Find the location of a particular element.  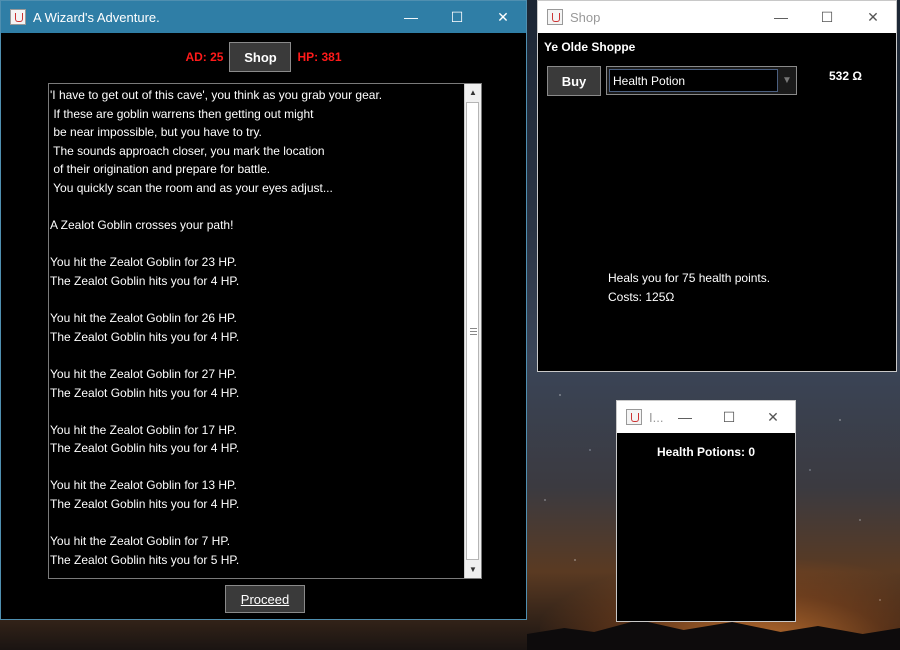

log-line: You hit the Zealot Goblin for 23 HP. is located at coordinates (143, 262).